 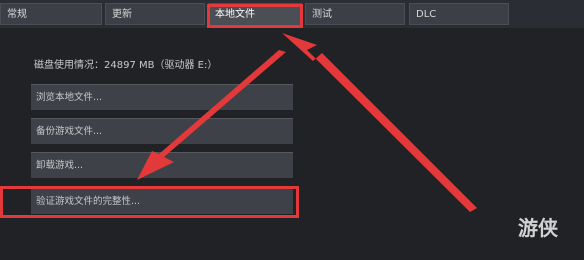 What do you see at coordinates (211, 115) in the screenshot?
I see `arrow-to-verify-button` at bounding box center [211, 115].